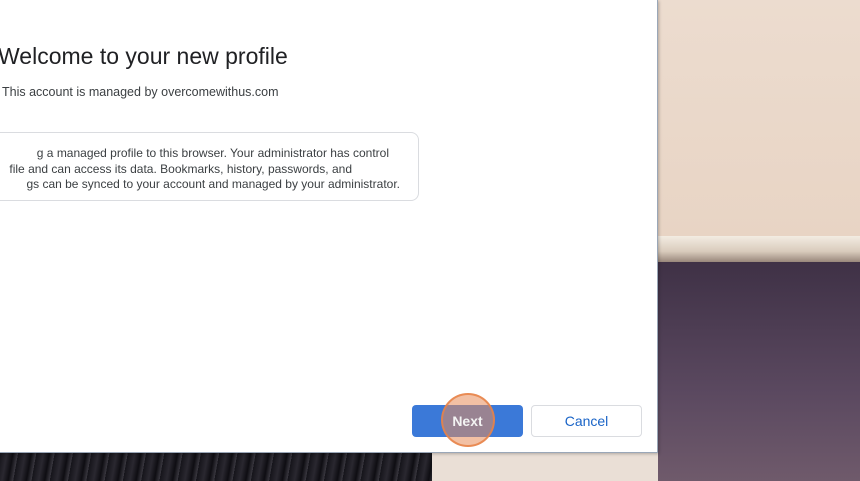 Image resolution: width=860 pixels, height=481 pixels. What do you see at coordinates (759, 250) in the screenshot?
I see `background-ledge` at bounding box center [759, 250].